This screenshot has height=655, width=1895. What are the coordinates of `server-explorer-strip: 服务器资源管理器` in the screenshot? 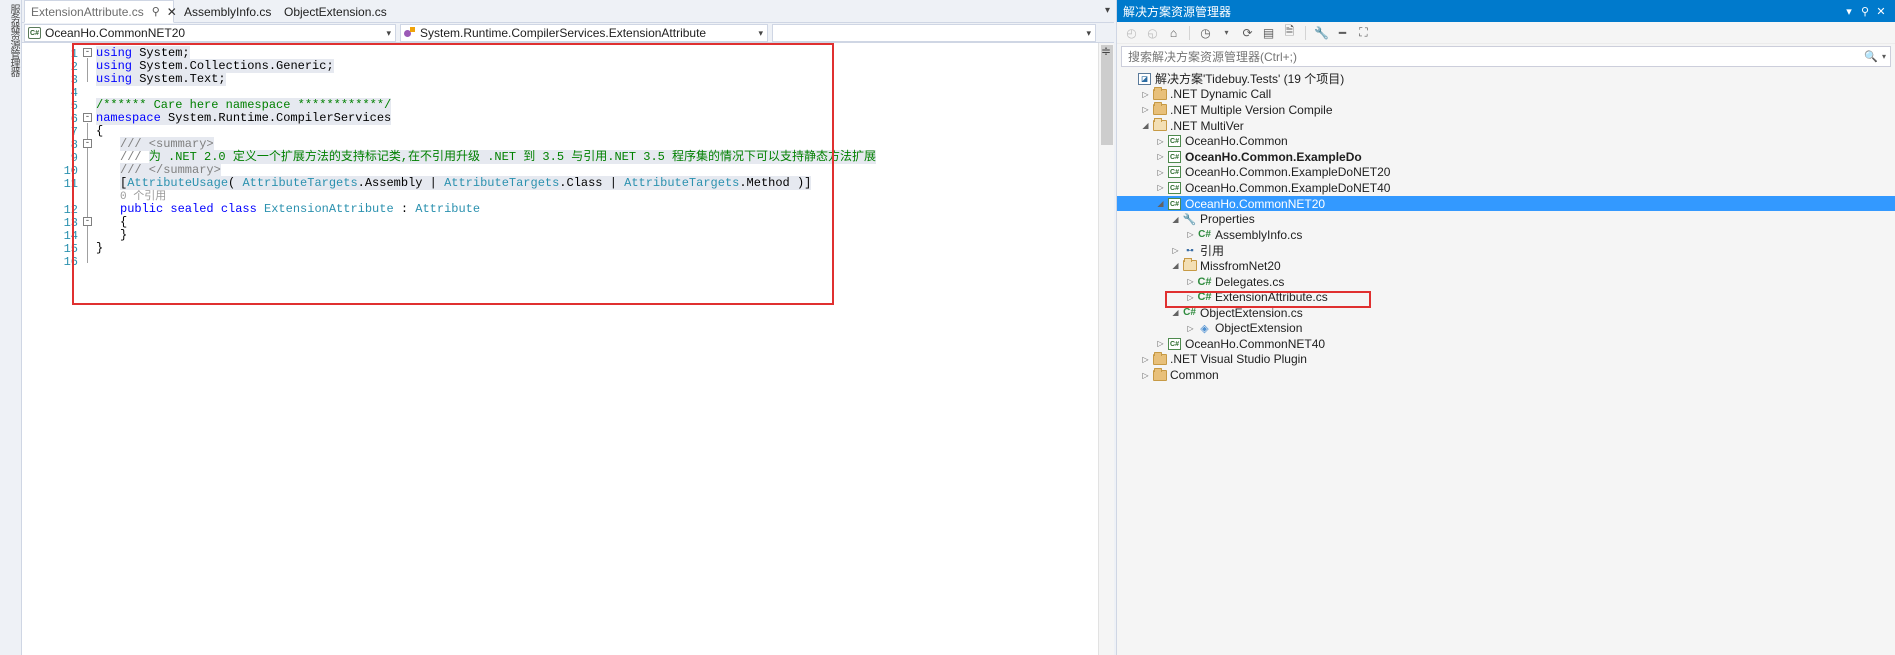 It's located at (11, 327).